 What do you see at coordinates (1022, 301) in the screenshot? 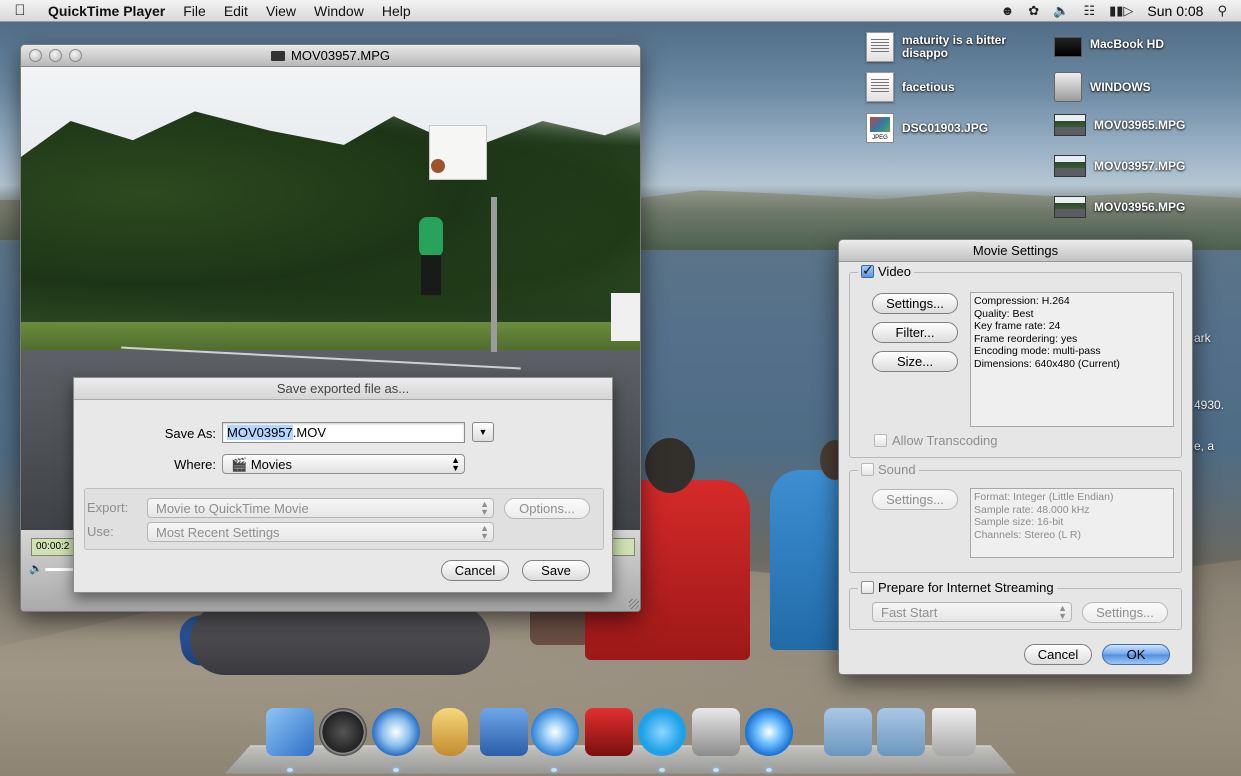
I see `video-info-line: Compression: H.264` at bounding box center [1022, 301].